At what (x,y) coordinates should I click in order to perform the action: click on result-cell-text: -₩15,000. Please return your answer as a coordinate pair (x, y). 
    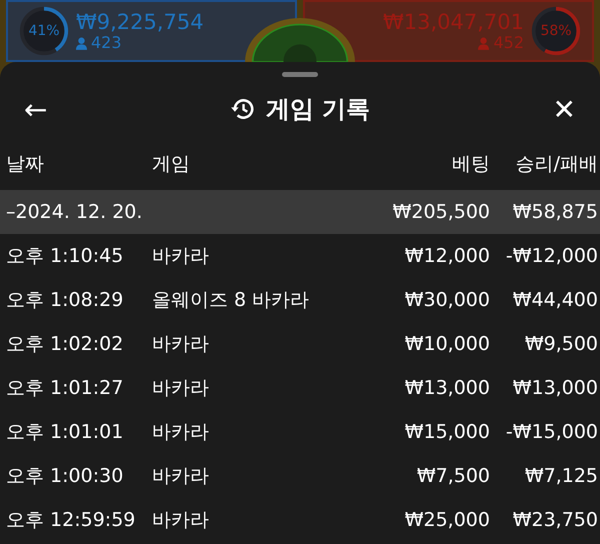
    Looking at the image, I should click on (551, 432).